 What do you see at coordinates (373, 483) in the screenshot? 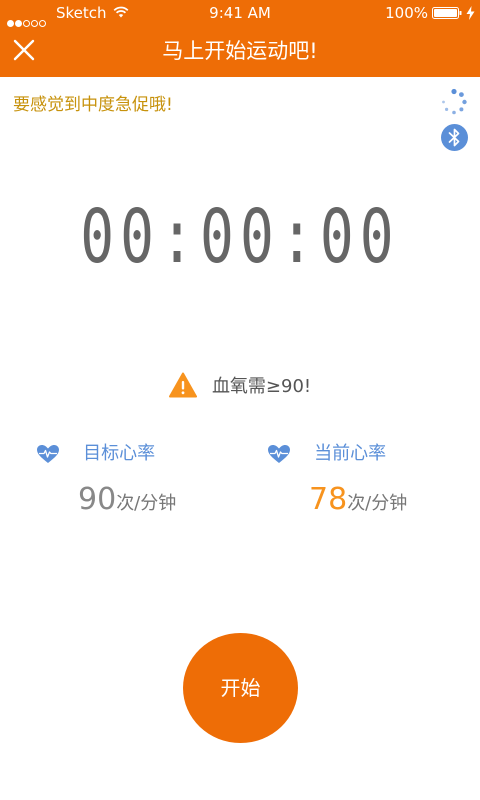
I see `current-heart-rate: 当前心率 78次/分钟` at bounding box center [373, 483].